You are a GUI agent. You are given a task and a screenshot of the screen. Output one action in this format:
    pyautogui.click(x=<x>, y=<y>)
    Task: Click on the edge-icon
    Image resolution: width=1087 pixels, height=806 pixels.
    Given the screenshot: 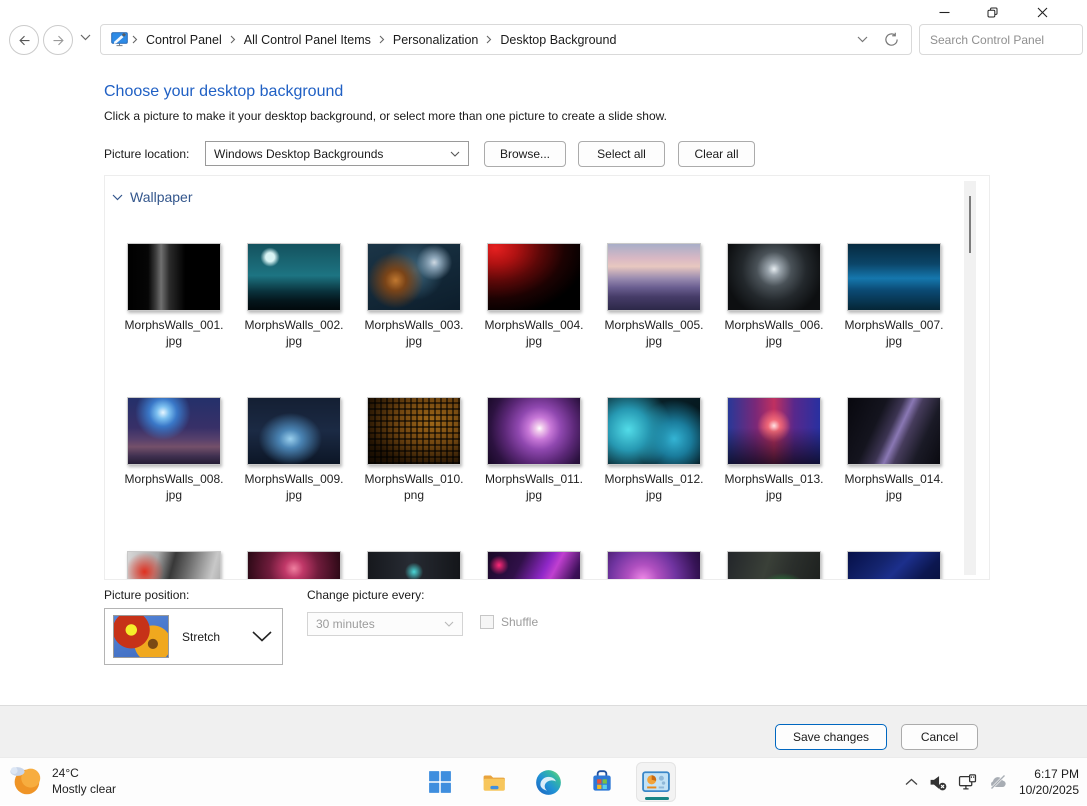 What is the action you would take?
    pyautogui.click(x=548, y=782)
    